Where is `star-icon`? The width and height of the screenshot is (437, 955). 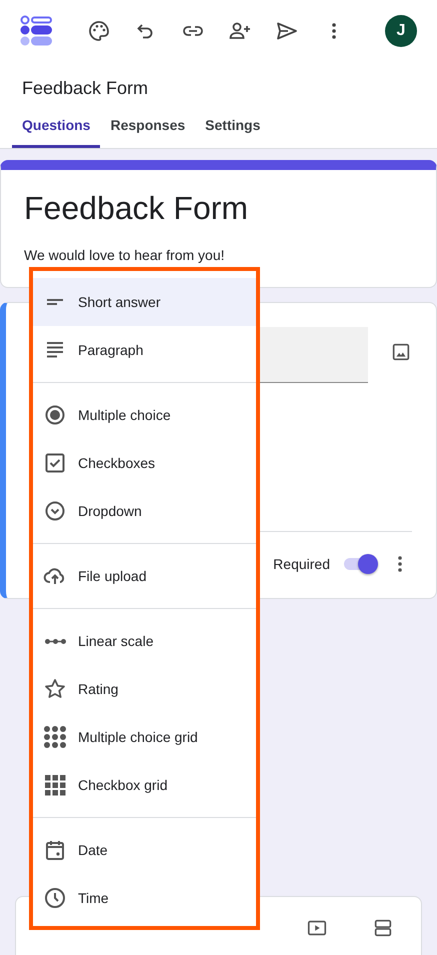
star-icon is located at coordinates (55, 689).